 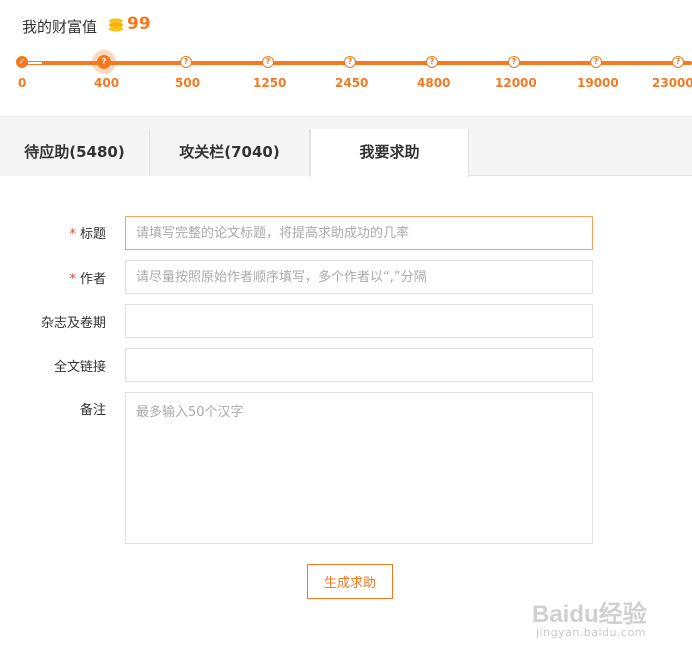 What do you see at coordinates (359, 321) in the screenshot?
I see `journal-input` at bounding box center [359, 321].